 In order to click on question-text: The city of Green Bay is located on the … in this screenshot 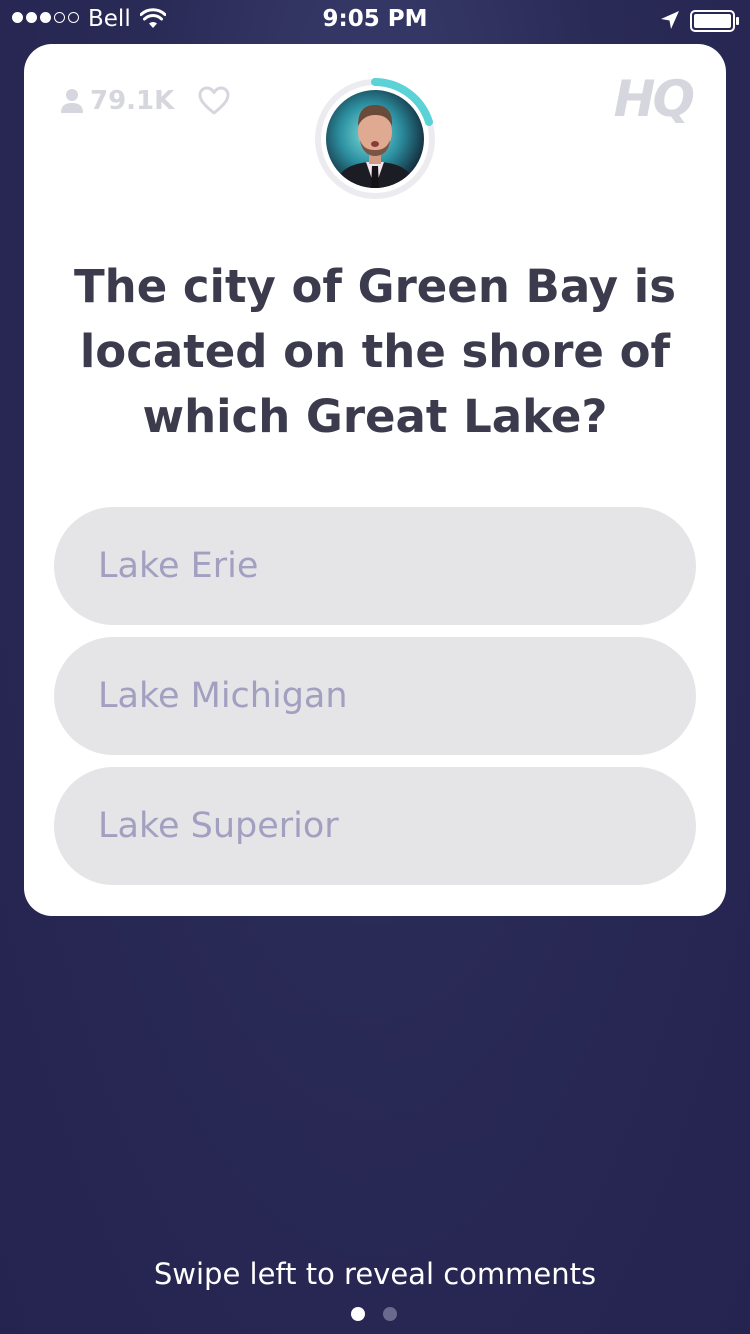, I will do `click(375, 351)`.